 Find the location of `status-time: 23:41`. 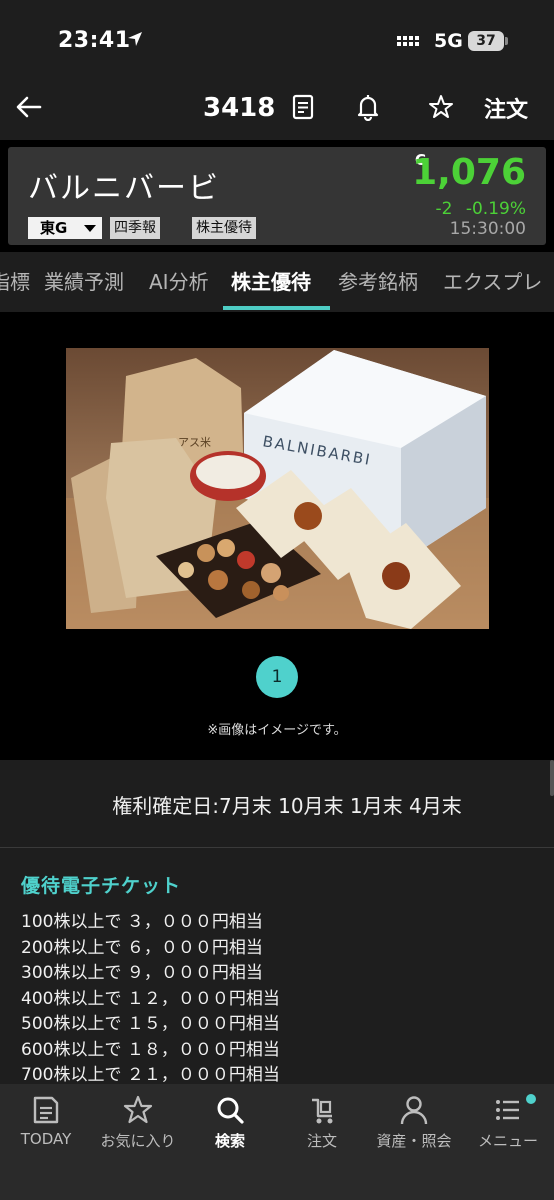

status-time: 23:41 is located at coordinates (94, 40).